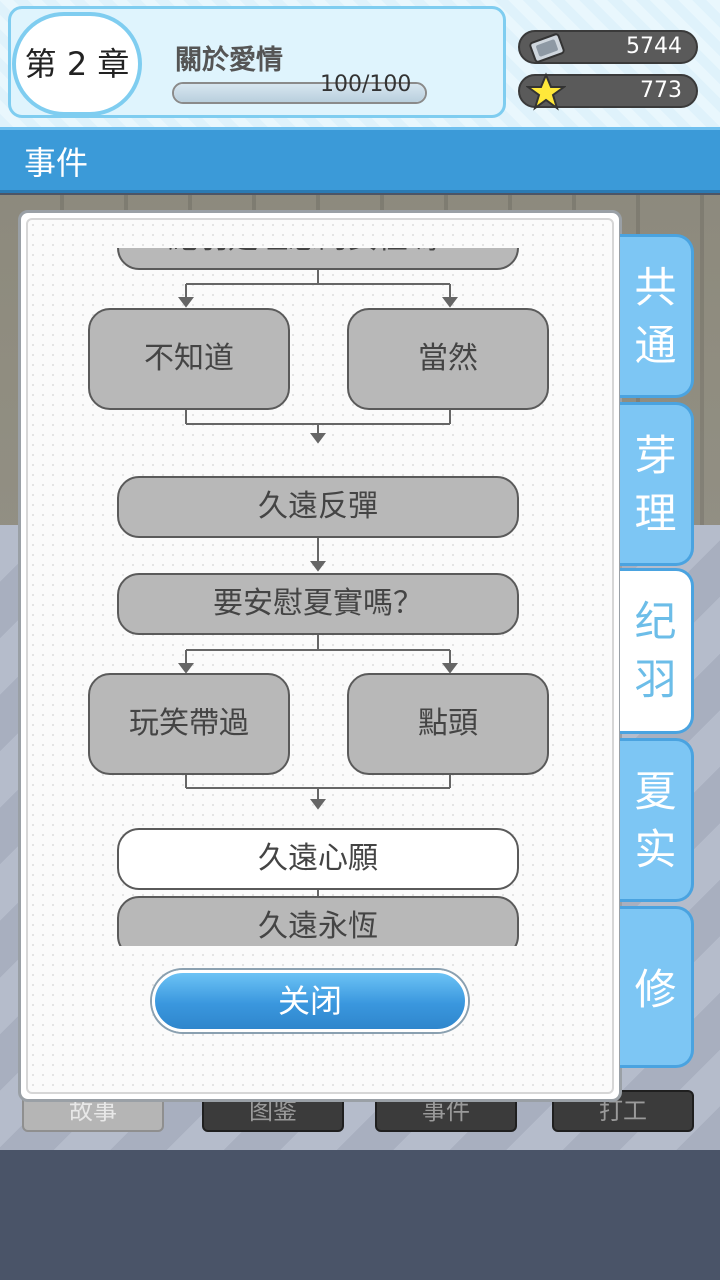 The image size is (720, 1280). I want to click on tab-kiwa-label: 纪羽, so click(655, 650).